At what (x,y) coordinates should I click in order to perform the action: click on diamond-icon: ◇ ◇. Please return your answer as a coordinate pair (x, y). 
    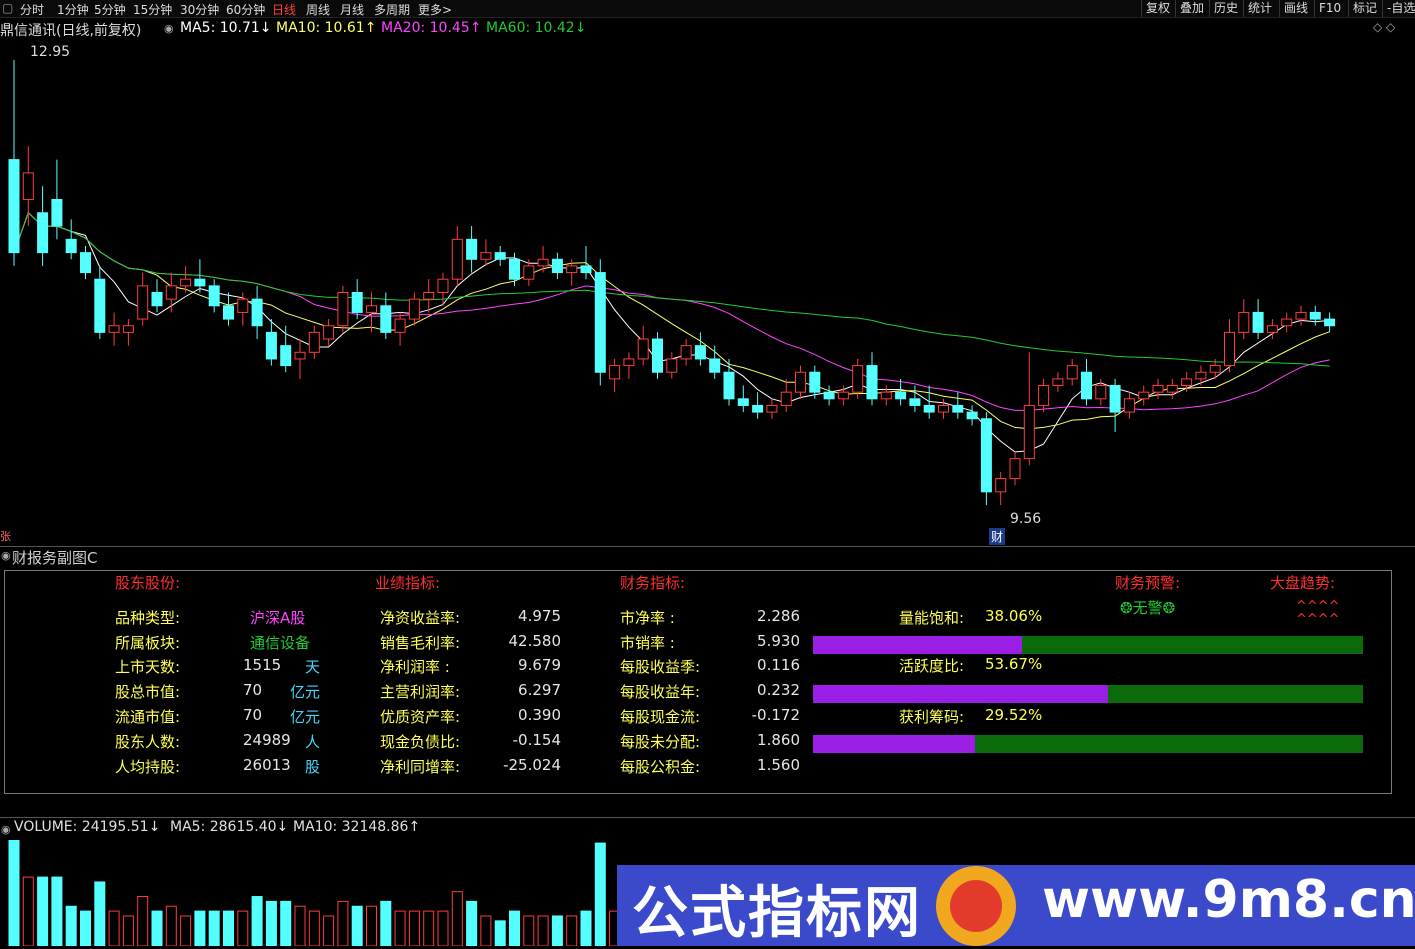
    Looking at the image, I should click on (1384, 27).